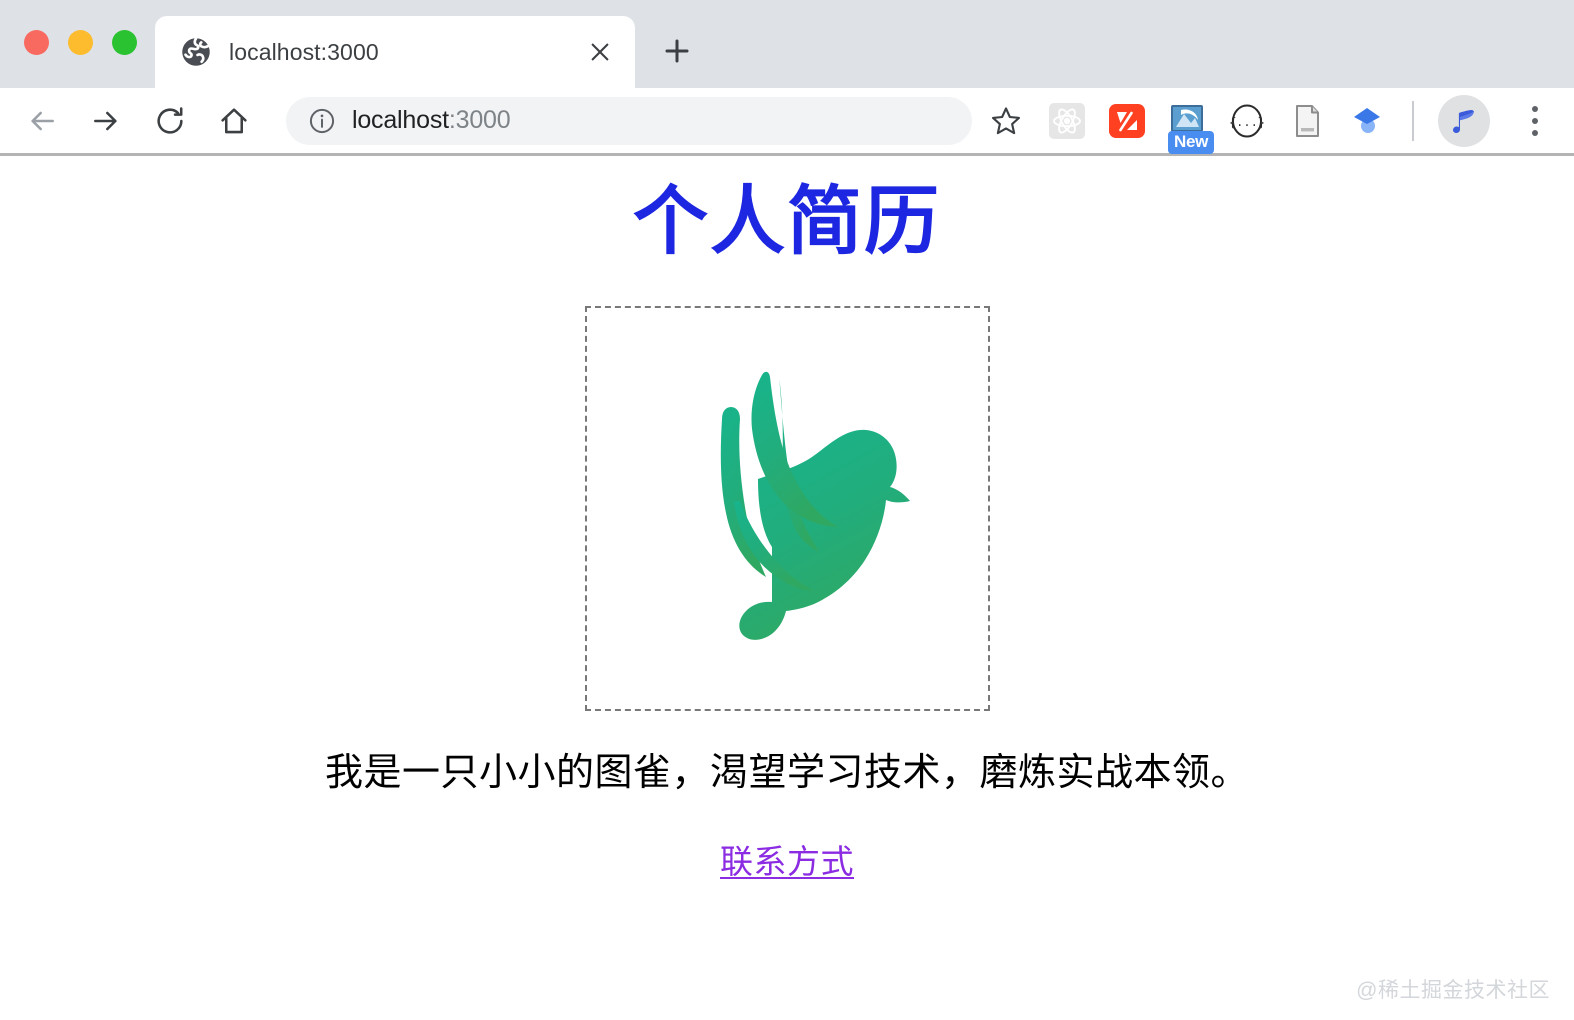 This screenshot has width=1574, height=1020. Describe the element at coordinates (677, 51) in the screenshot. I see `new-tab-button` at that location.